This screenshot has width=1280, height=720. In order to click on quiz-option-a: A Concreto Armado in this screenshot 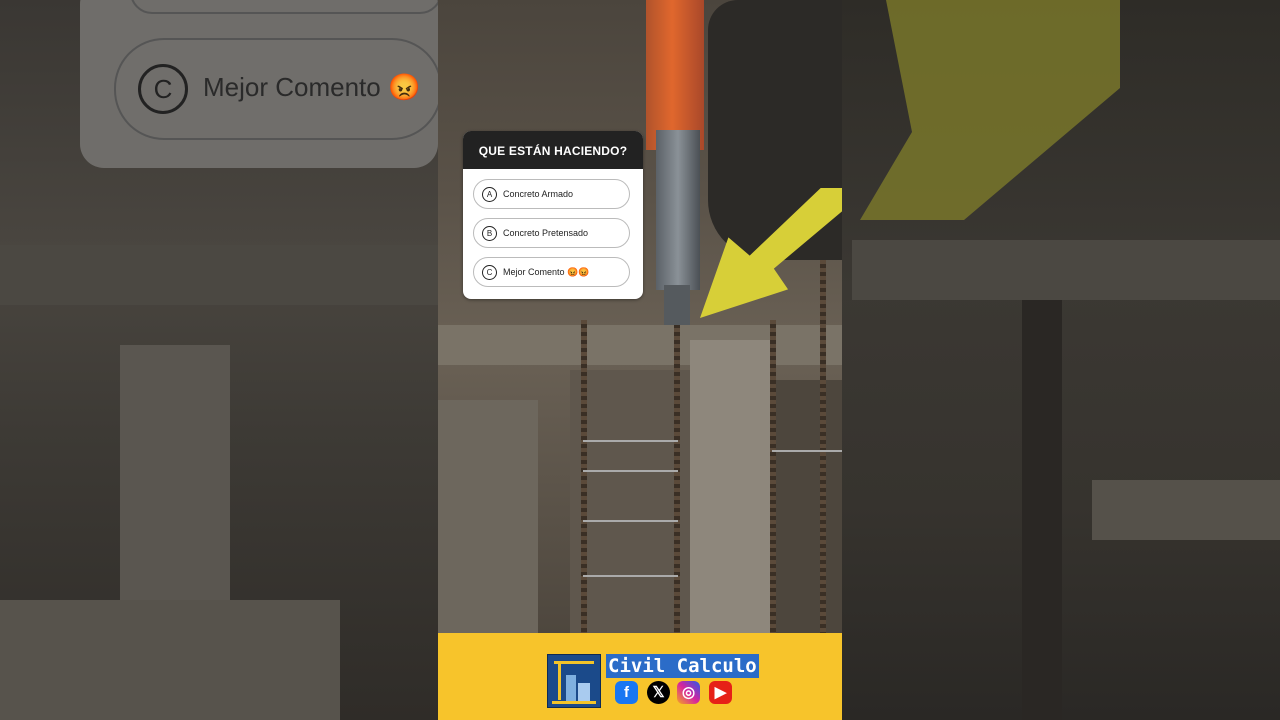, I will do `click(551, 194)`.